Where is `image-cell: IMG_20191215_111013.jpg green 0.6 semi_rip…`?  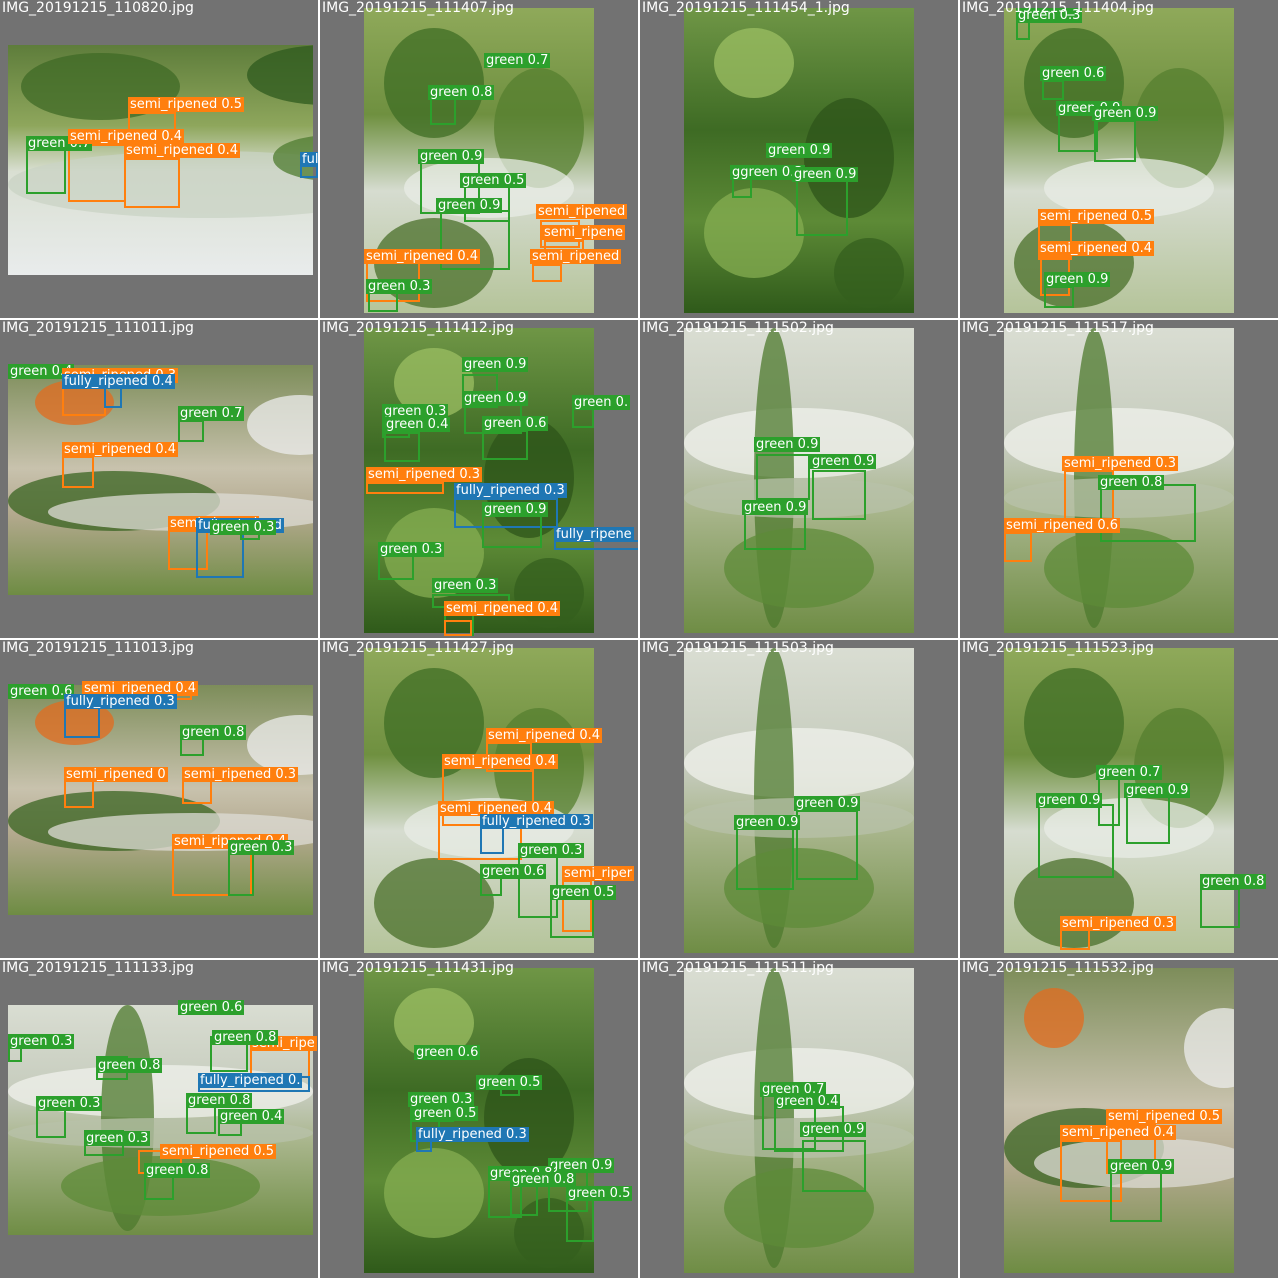 image-cell: IMG_20191215_111013.jpg green 0.6 semi_rip… is located at coordinates (159, 799).